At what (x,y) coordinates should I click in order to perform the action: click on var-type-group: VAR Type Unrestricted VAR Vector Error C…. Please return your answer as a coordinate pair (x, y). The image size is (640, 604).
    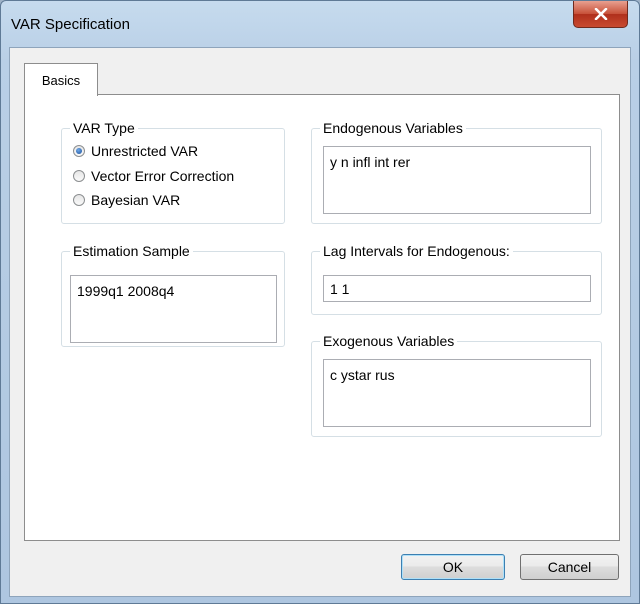
    Looking at the image, I should click on (173, 171).